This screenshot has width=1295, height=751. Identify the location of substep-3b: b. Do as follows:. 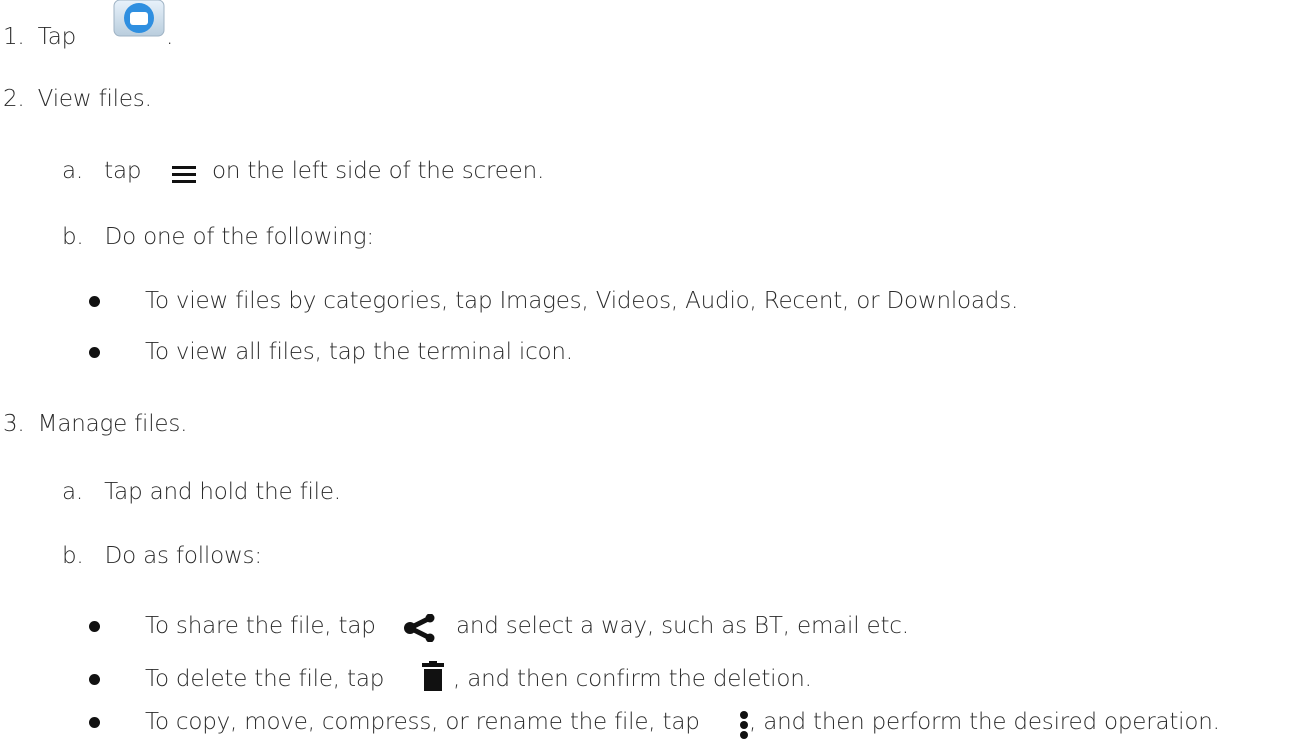
(162, 556).